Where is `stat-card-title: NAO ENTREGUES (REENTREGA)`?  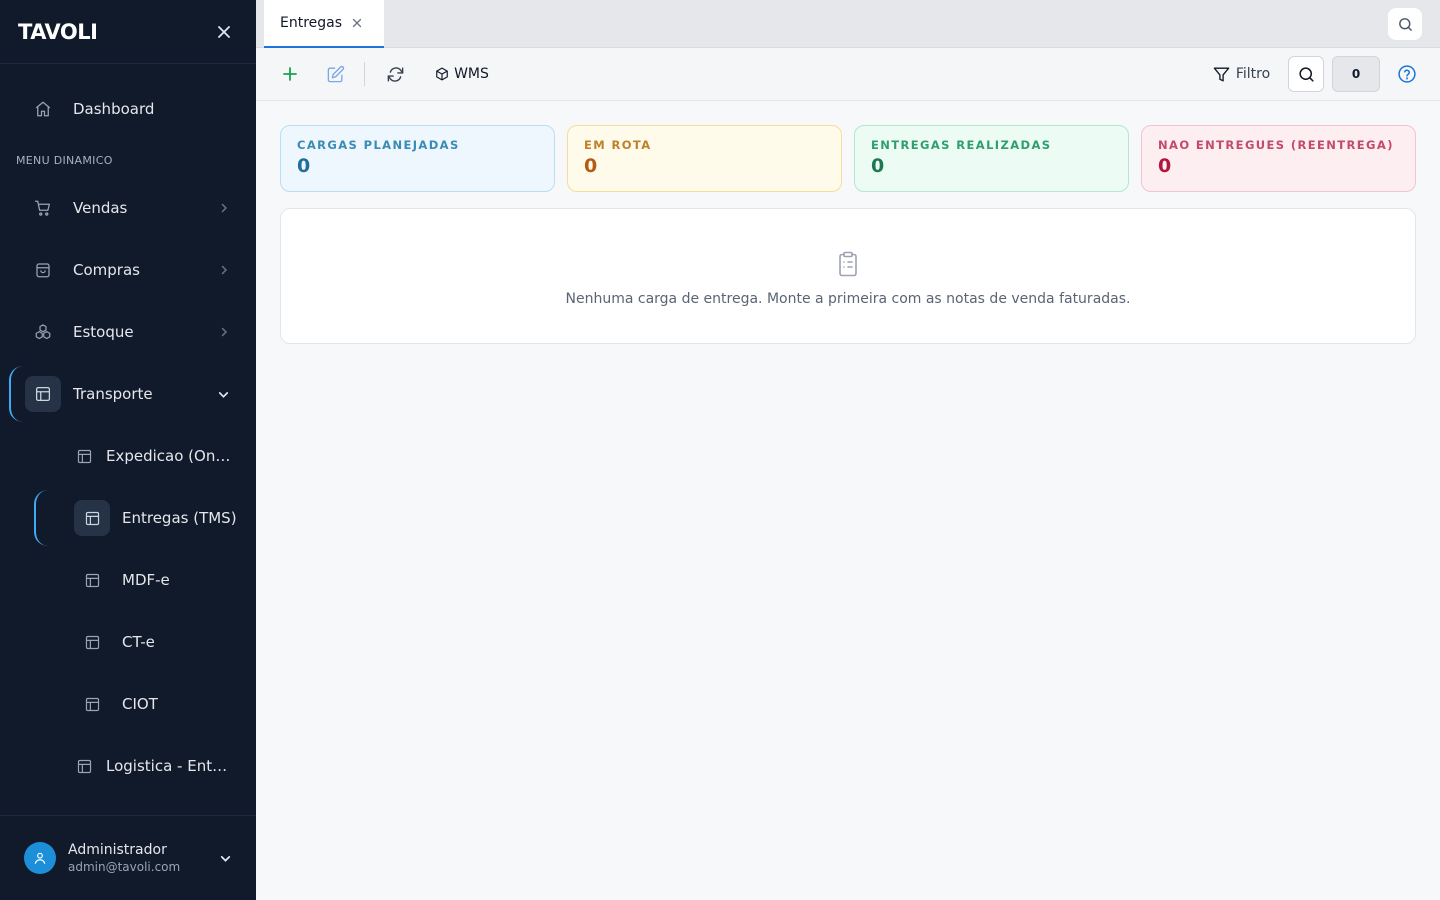 stat-card-title: NAO ENTREGUES (REENTREGA) is located at coordinates (1276, 145).